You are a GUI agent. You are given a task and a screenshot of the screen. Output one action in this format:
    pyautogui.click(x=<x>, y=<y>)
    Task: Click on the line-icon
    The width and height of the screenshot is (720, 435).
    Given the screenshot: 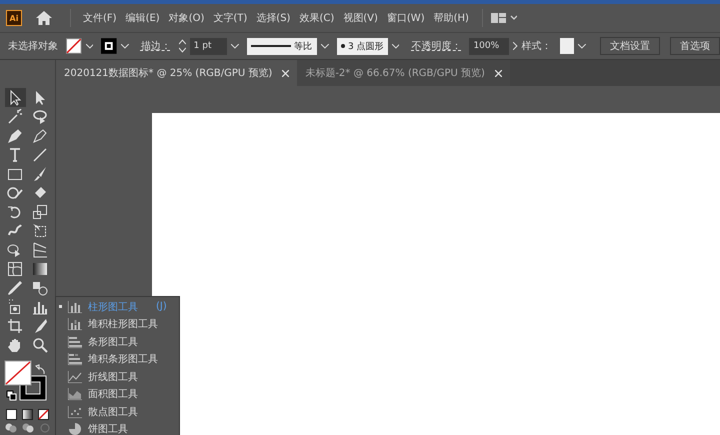 What is the action you would take?
    pyautogui.click(x=40, y=154)
    